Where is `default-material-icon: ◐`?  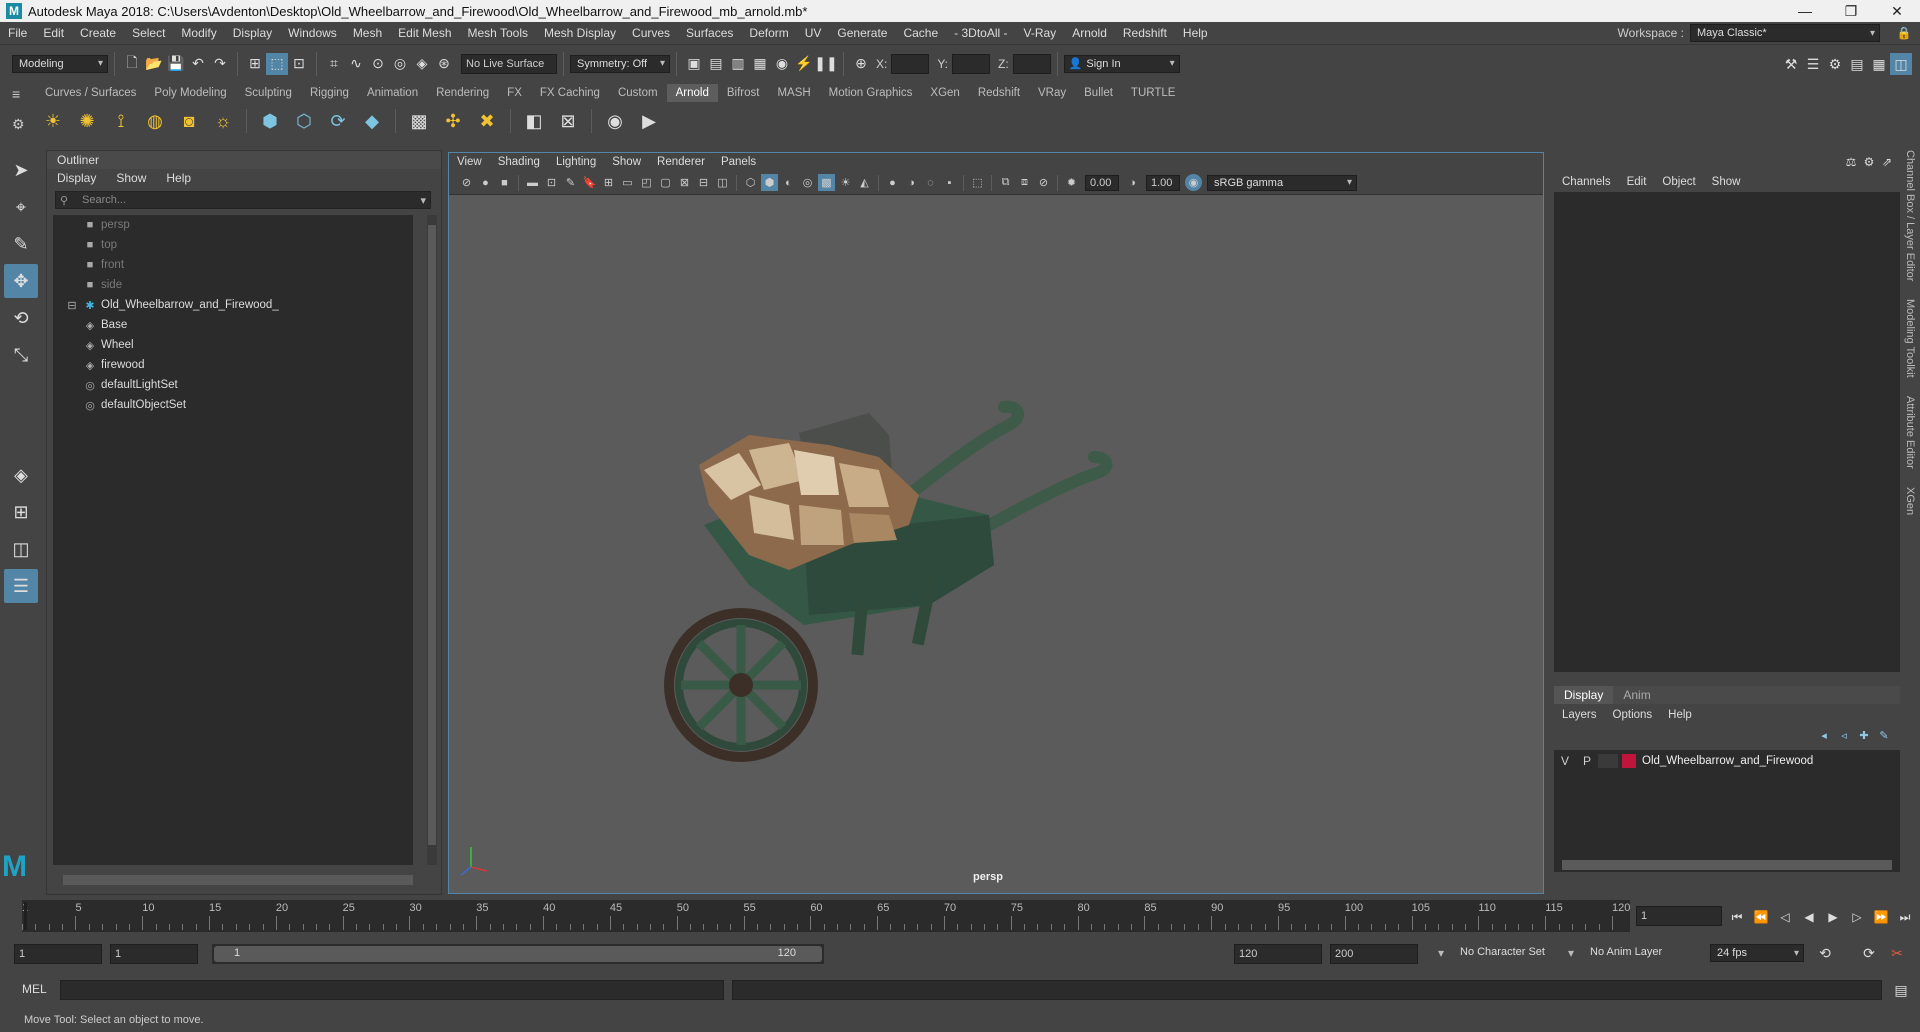 default-material-icon: ◐ is located at coordinates (788, 182).